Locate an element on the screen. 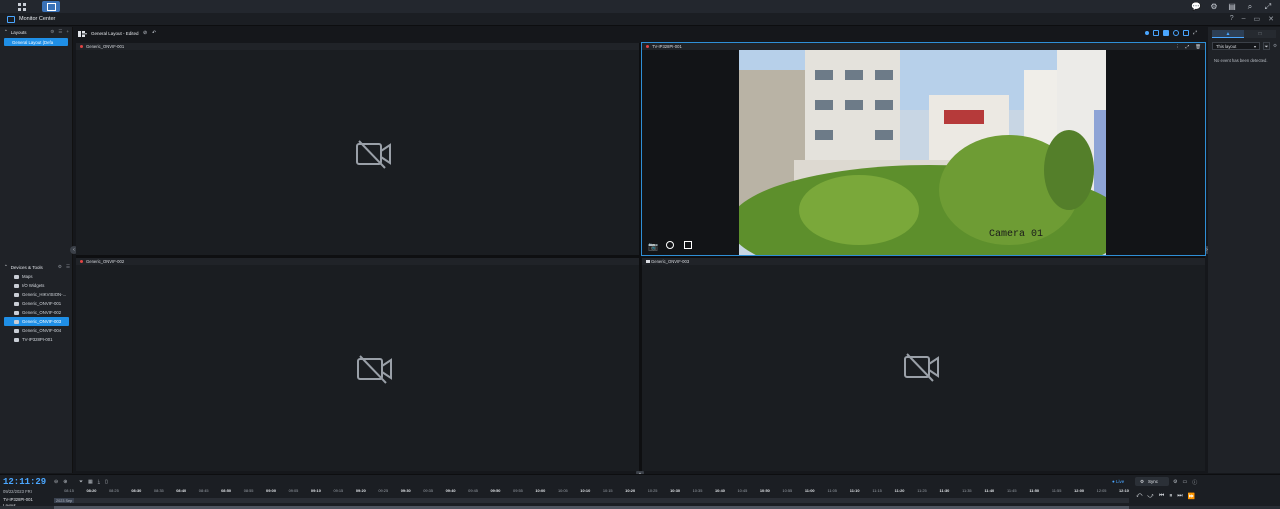  tab-events: ▲ is located at coordinates (1228, 34).